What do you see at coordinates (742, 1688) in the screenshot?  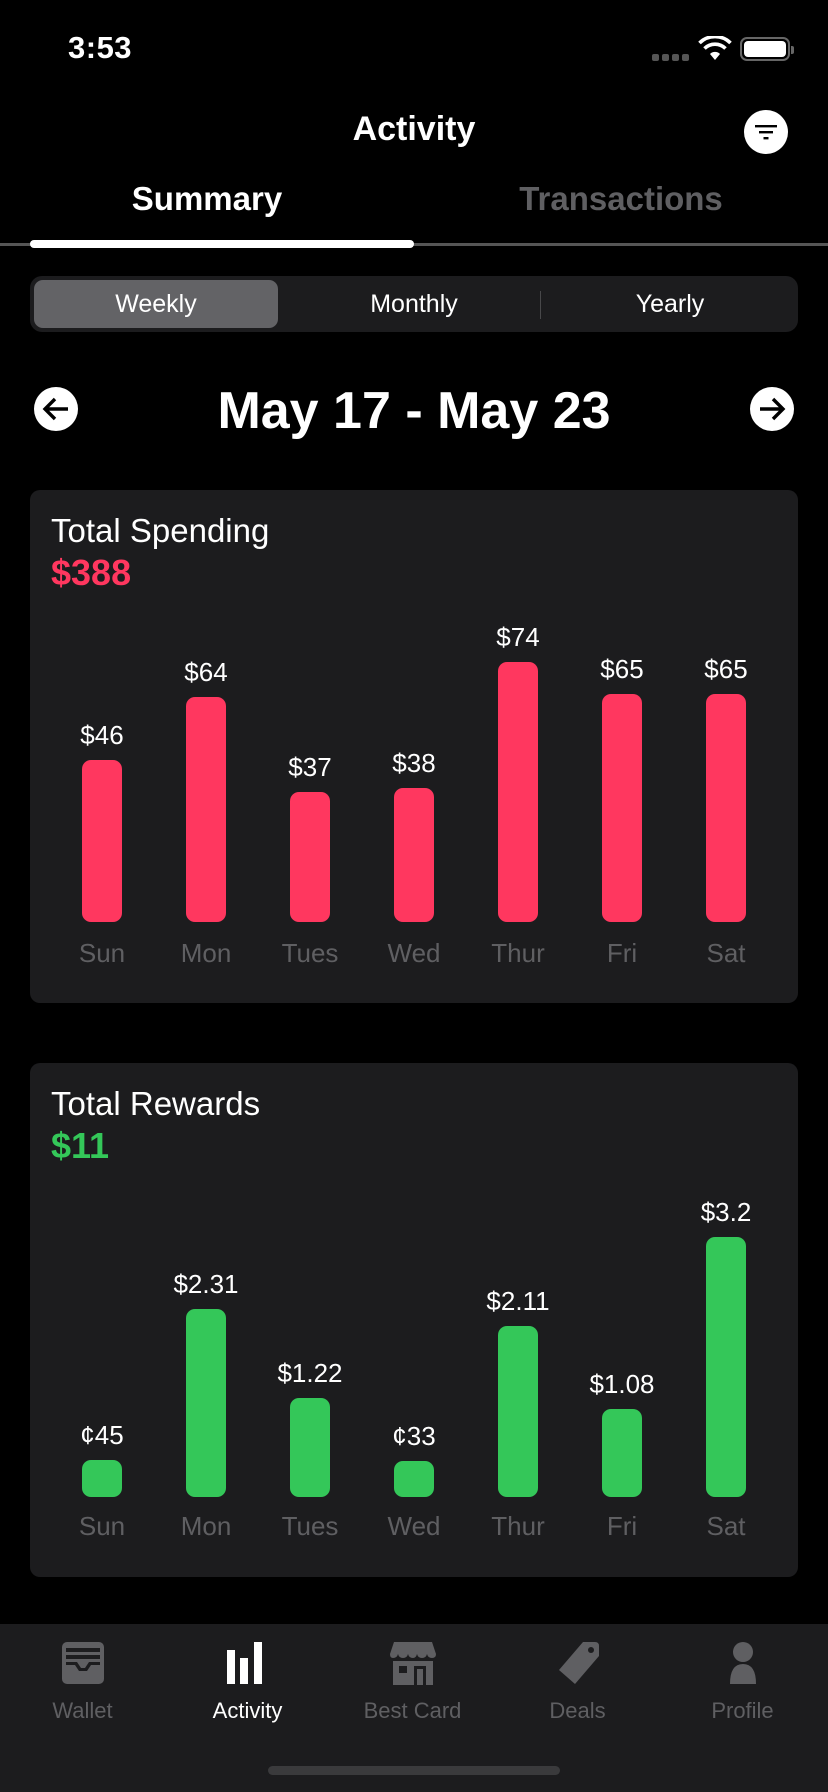 I see `tabbar-profile: Profile` at bounding box center [742, 1688].